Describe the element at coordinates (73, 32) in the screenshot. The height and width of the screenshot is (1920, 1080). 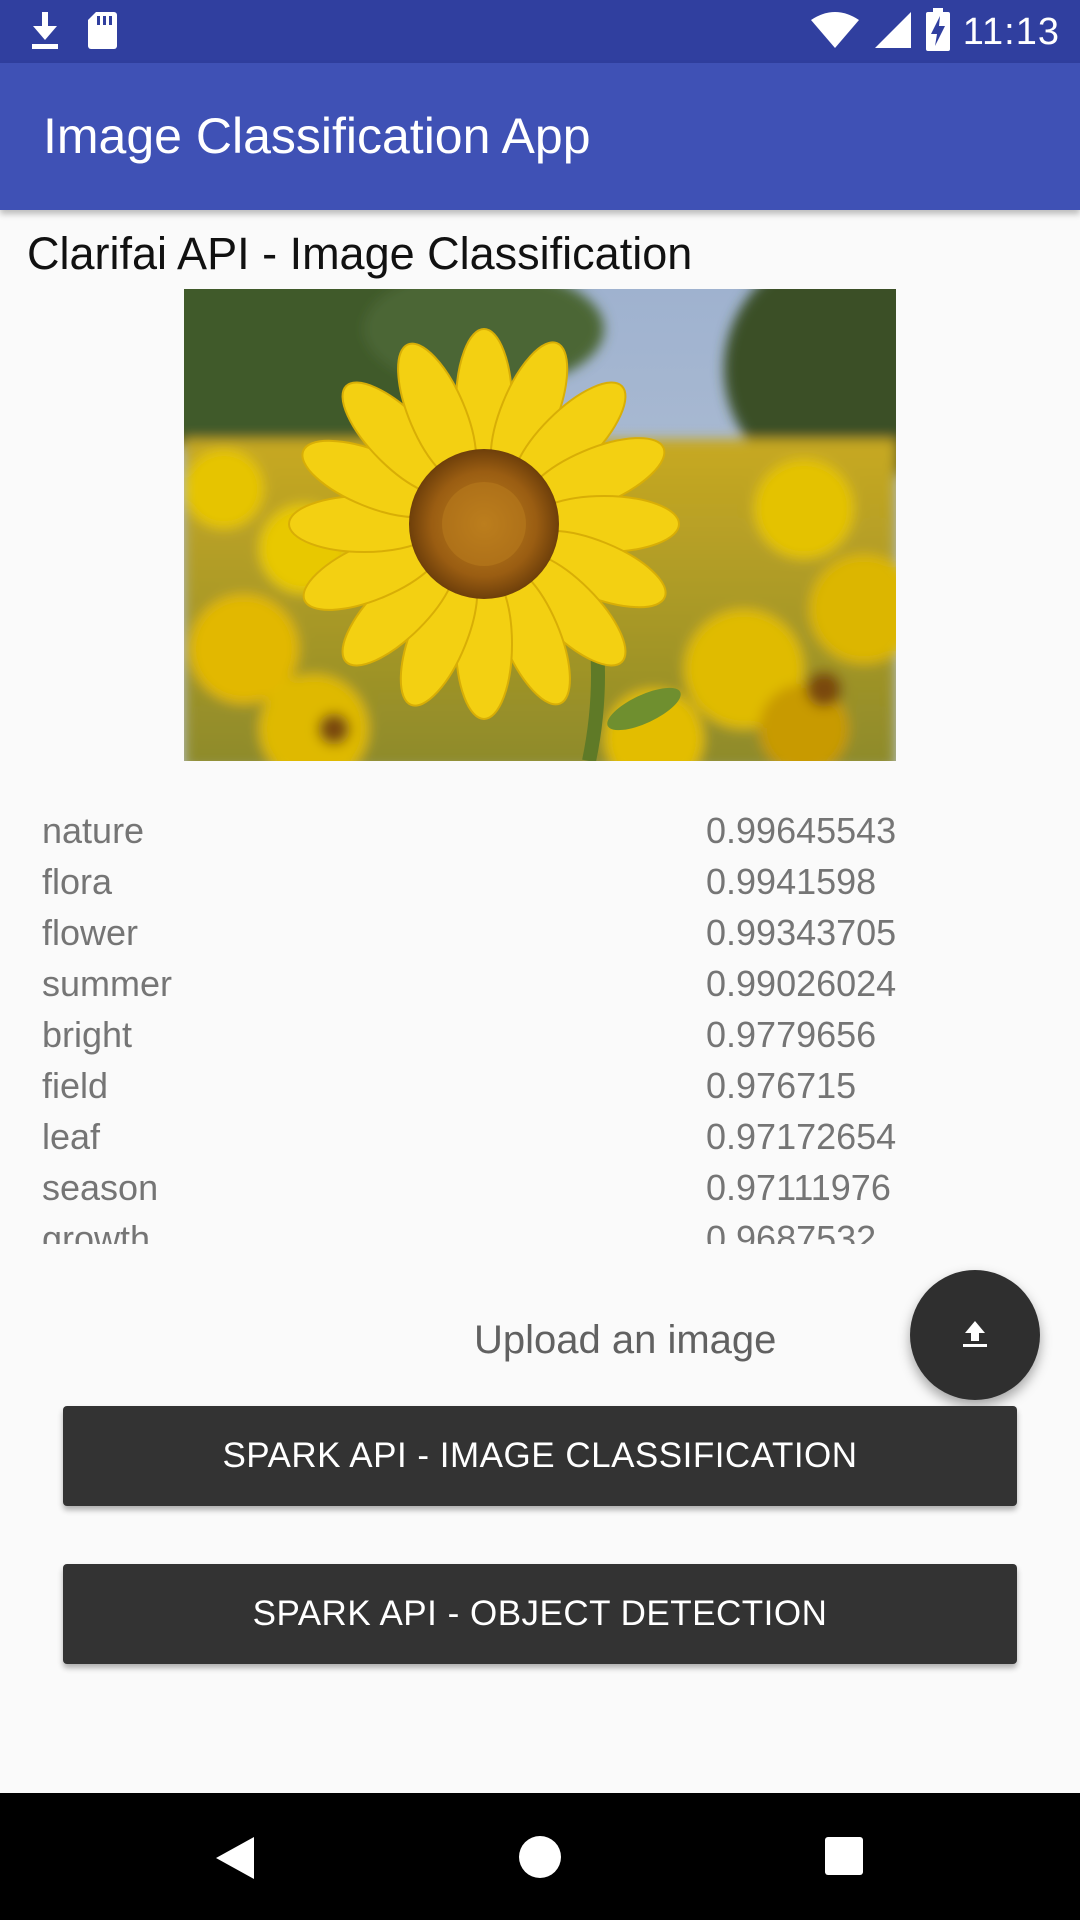
I see `status-bar-left` at that location.